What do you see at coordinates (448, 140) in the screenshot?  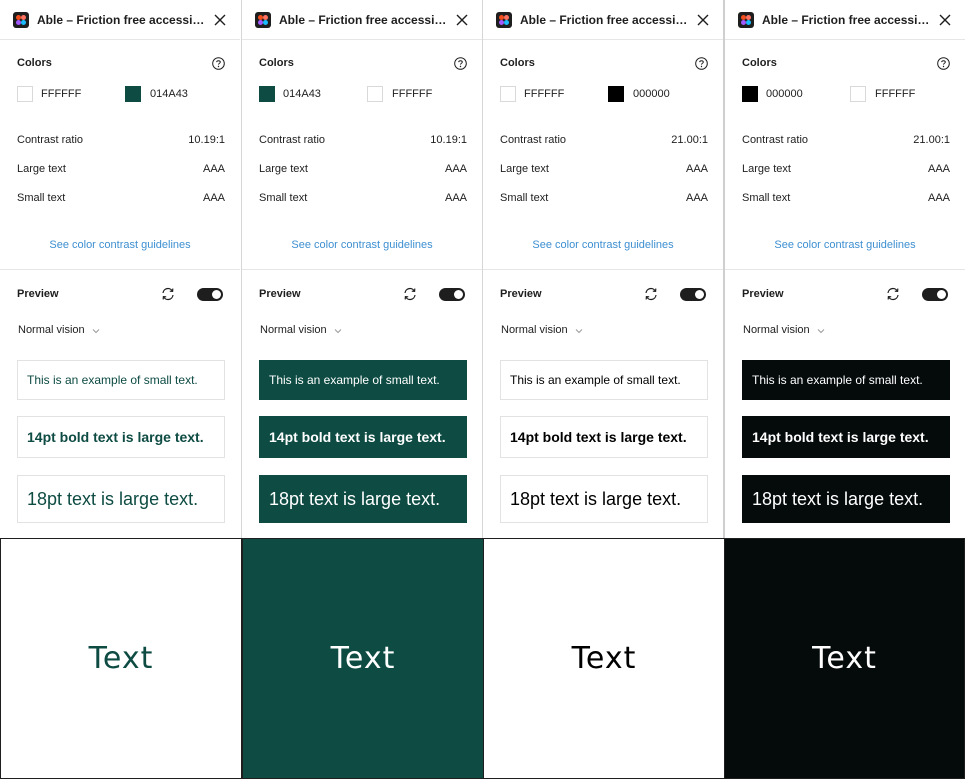 I see `contrast-ratio-value: 10.19:1` at bounding box center [448, 140].